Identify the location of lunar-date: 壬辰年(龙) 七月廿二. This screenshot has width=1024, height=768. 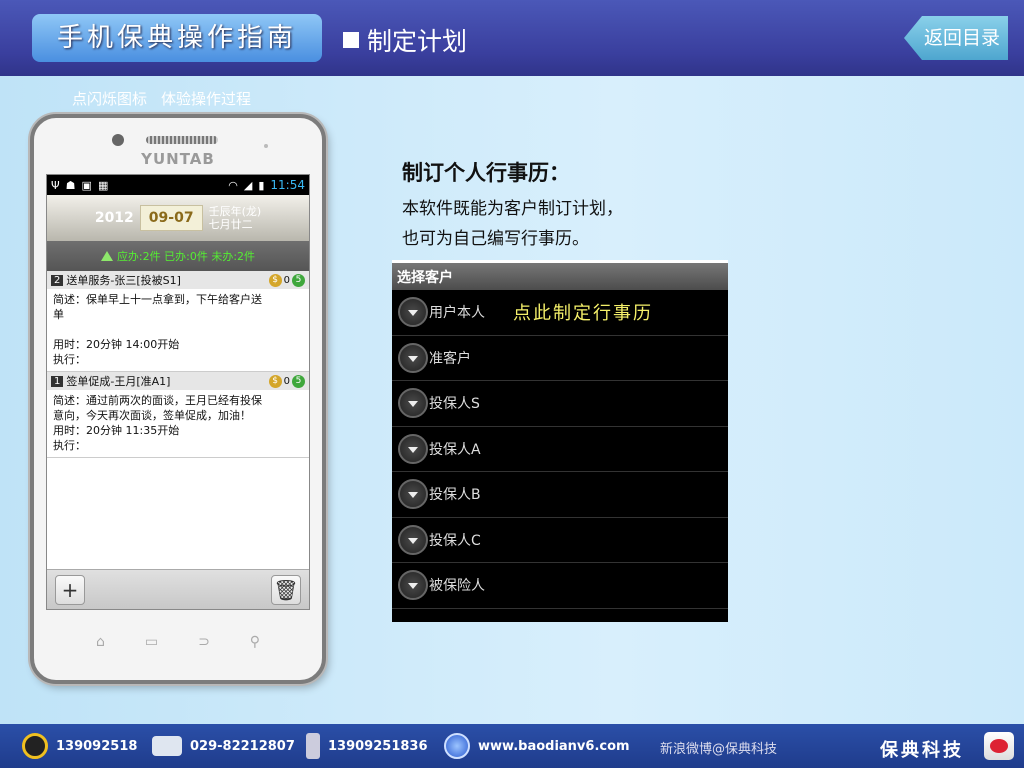
(235, 218).